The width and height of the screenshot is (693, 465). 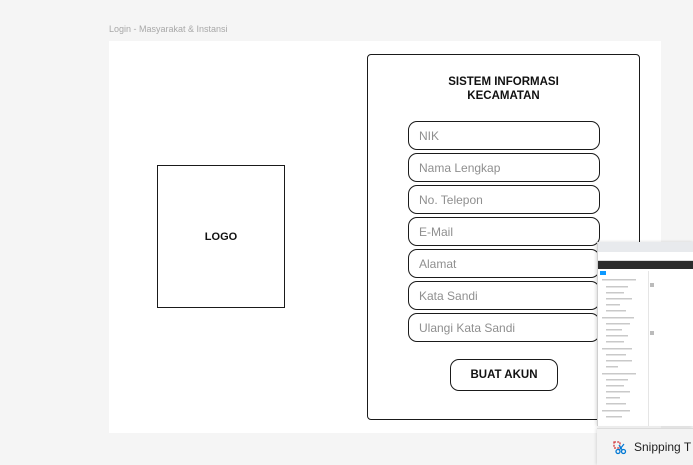 I want to click on form-title-line-1: SISTEM INFORMASI, so click(x=503, y=82).